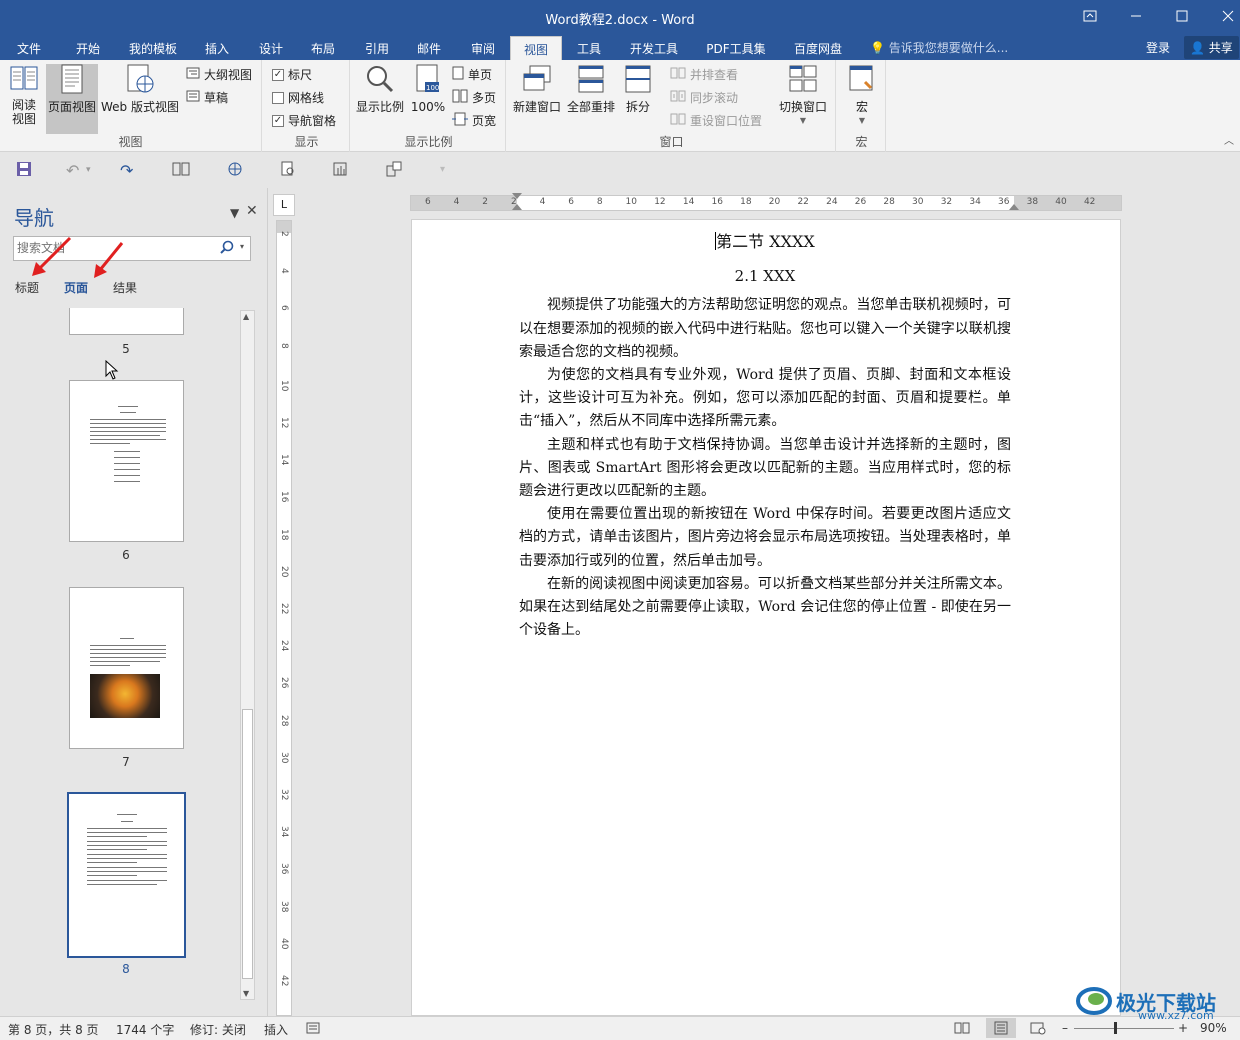  Describe the element at coordinates (704, 97) in the screenshot. I see `sync-scroll-button: 同步滚动` at that location.